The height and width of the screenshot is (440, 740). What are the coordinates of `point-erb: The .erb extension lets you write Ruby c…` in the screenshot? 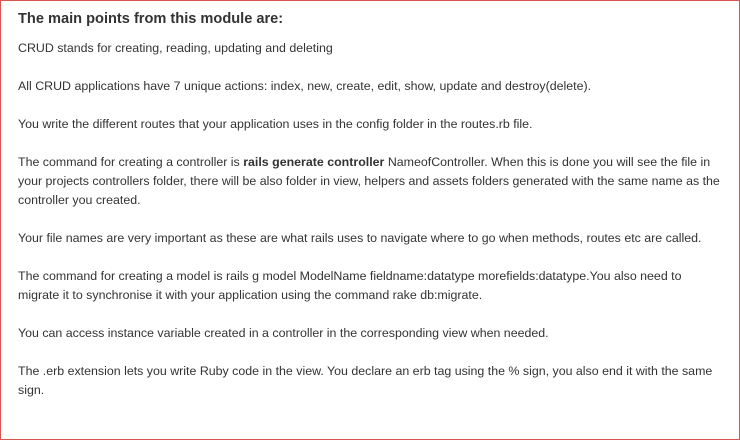 It's located at (365, 380).